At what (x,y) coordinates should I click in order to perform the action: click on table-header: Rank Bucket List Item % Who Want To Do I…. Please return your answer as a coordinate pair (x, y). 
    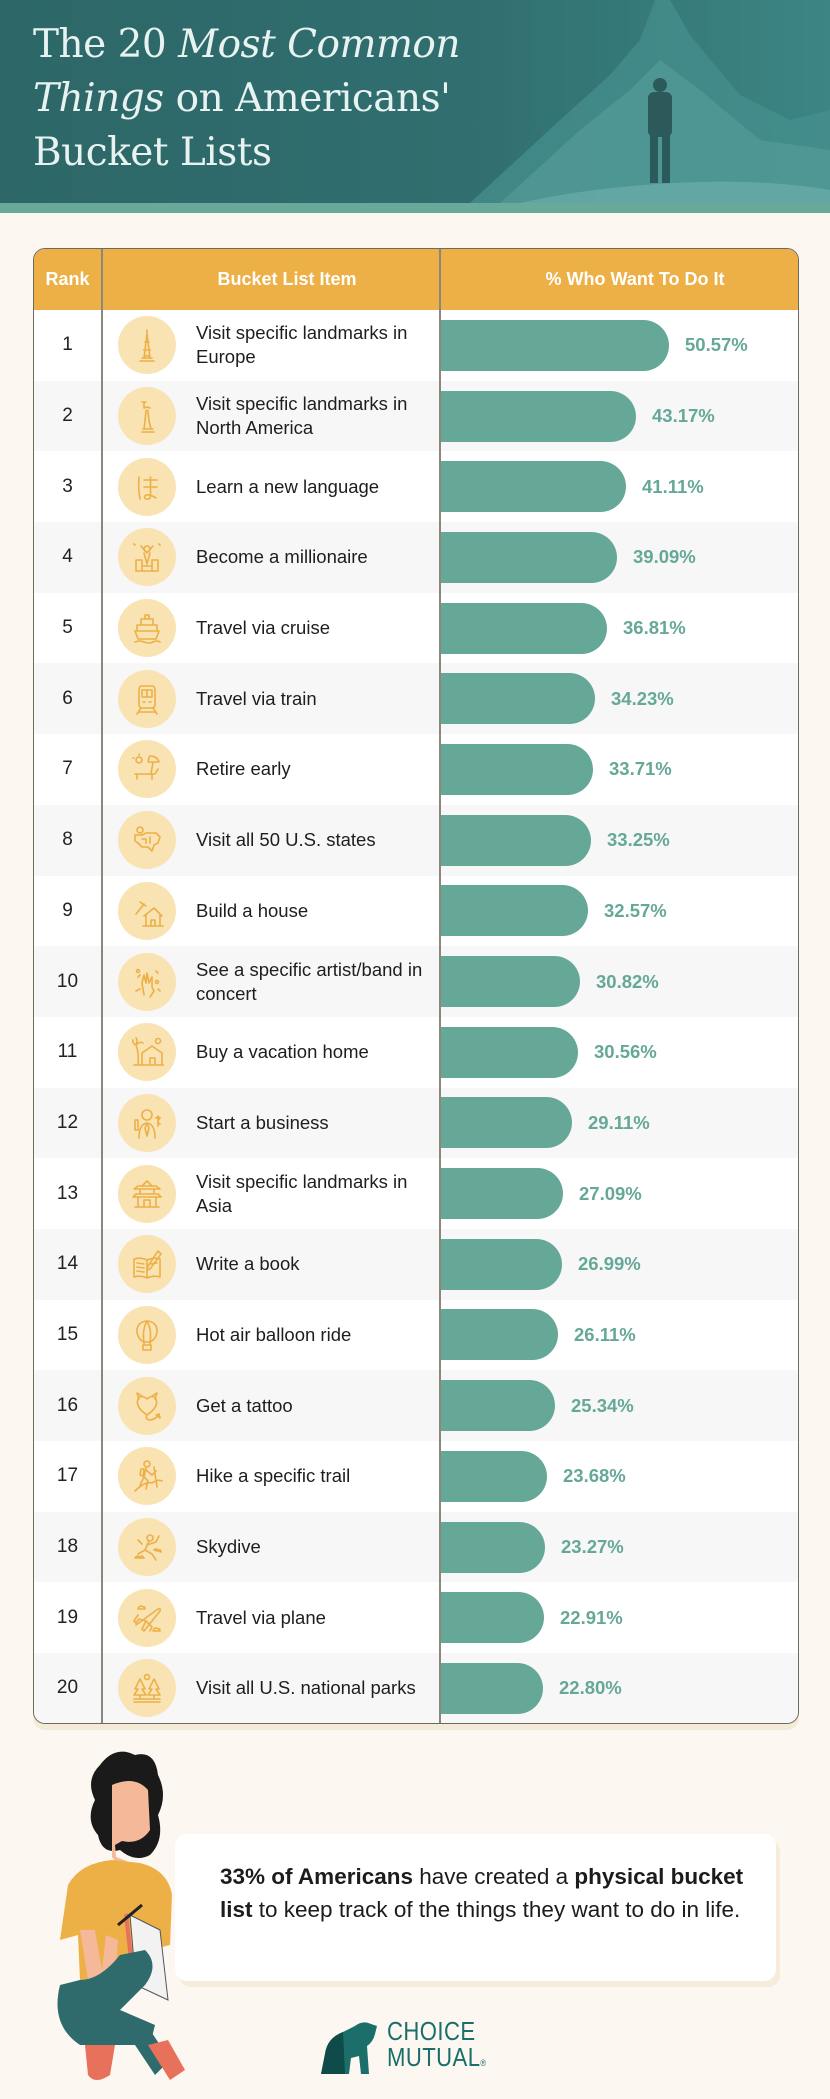
    Looking at the image, I should click on (416, 279).